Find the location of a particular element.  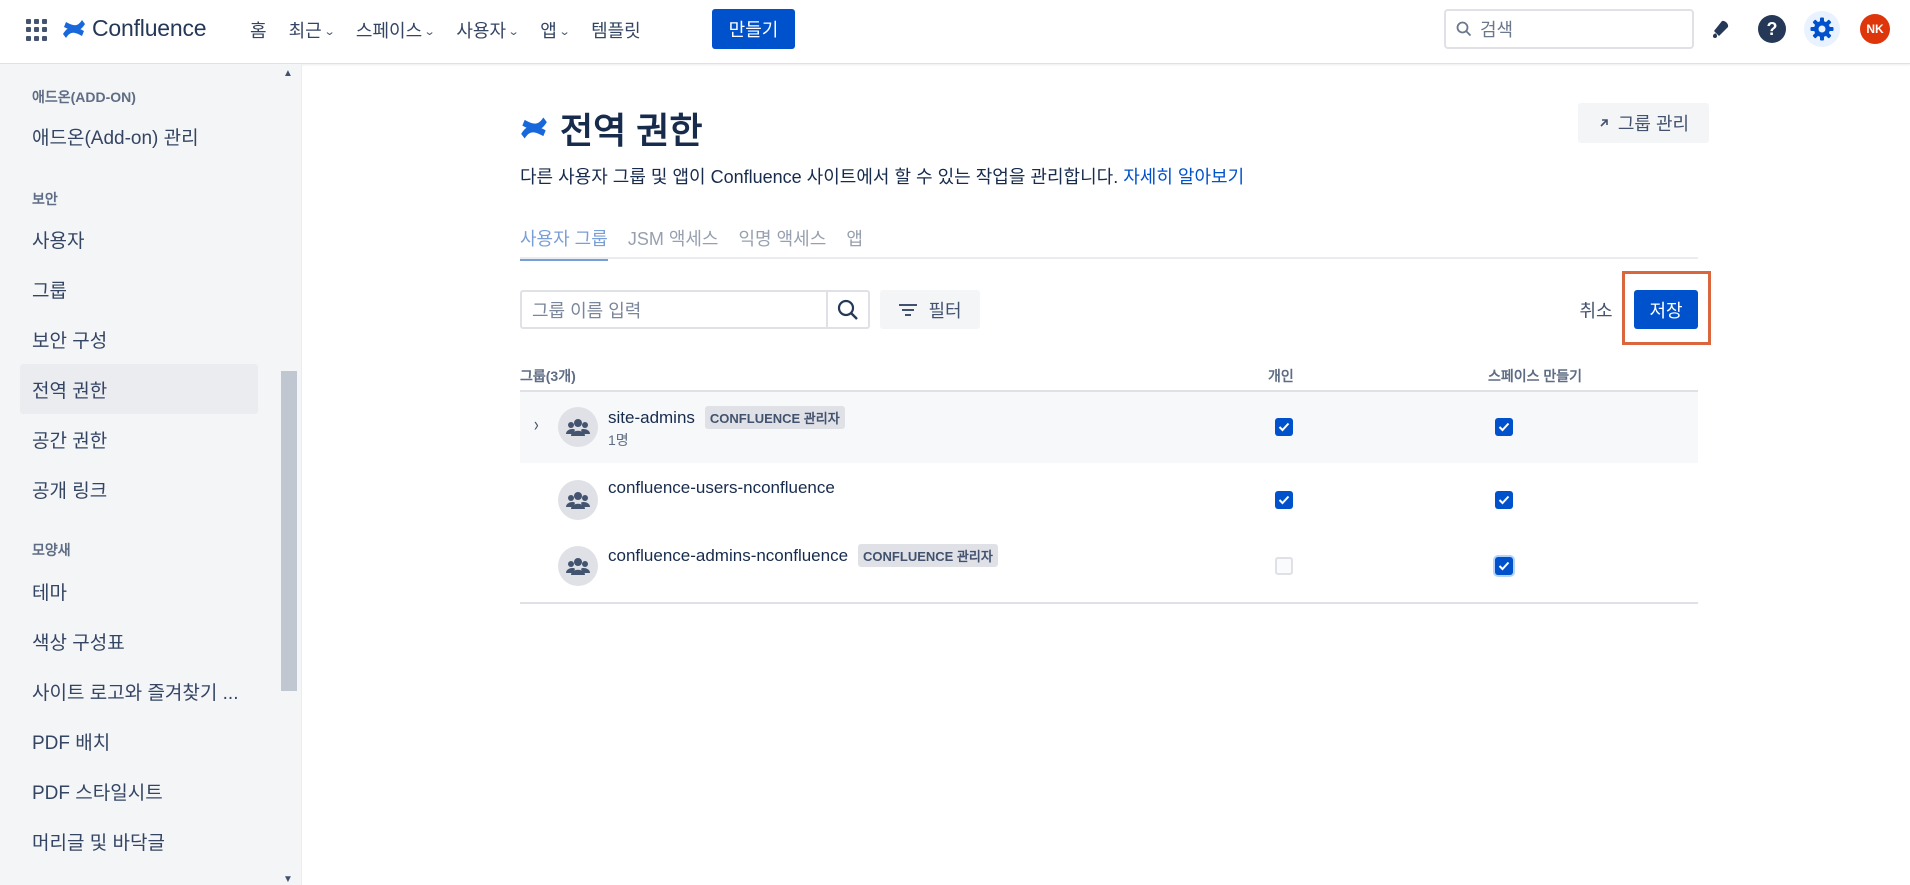

nav-home: 홈 is located at coordinates (258, 30).